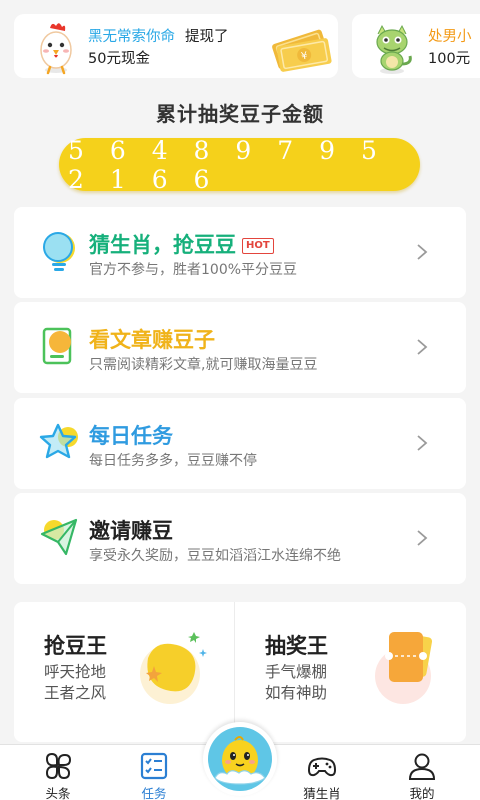 The image size is (480, 800). Describe the element at coordinates (240, 114) in the screenshot. I see `total-title: 累计抽奖豆子金额` at that location.